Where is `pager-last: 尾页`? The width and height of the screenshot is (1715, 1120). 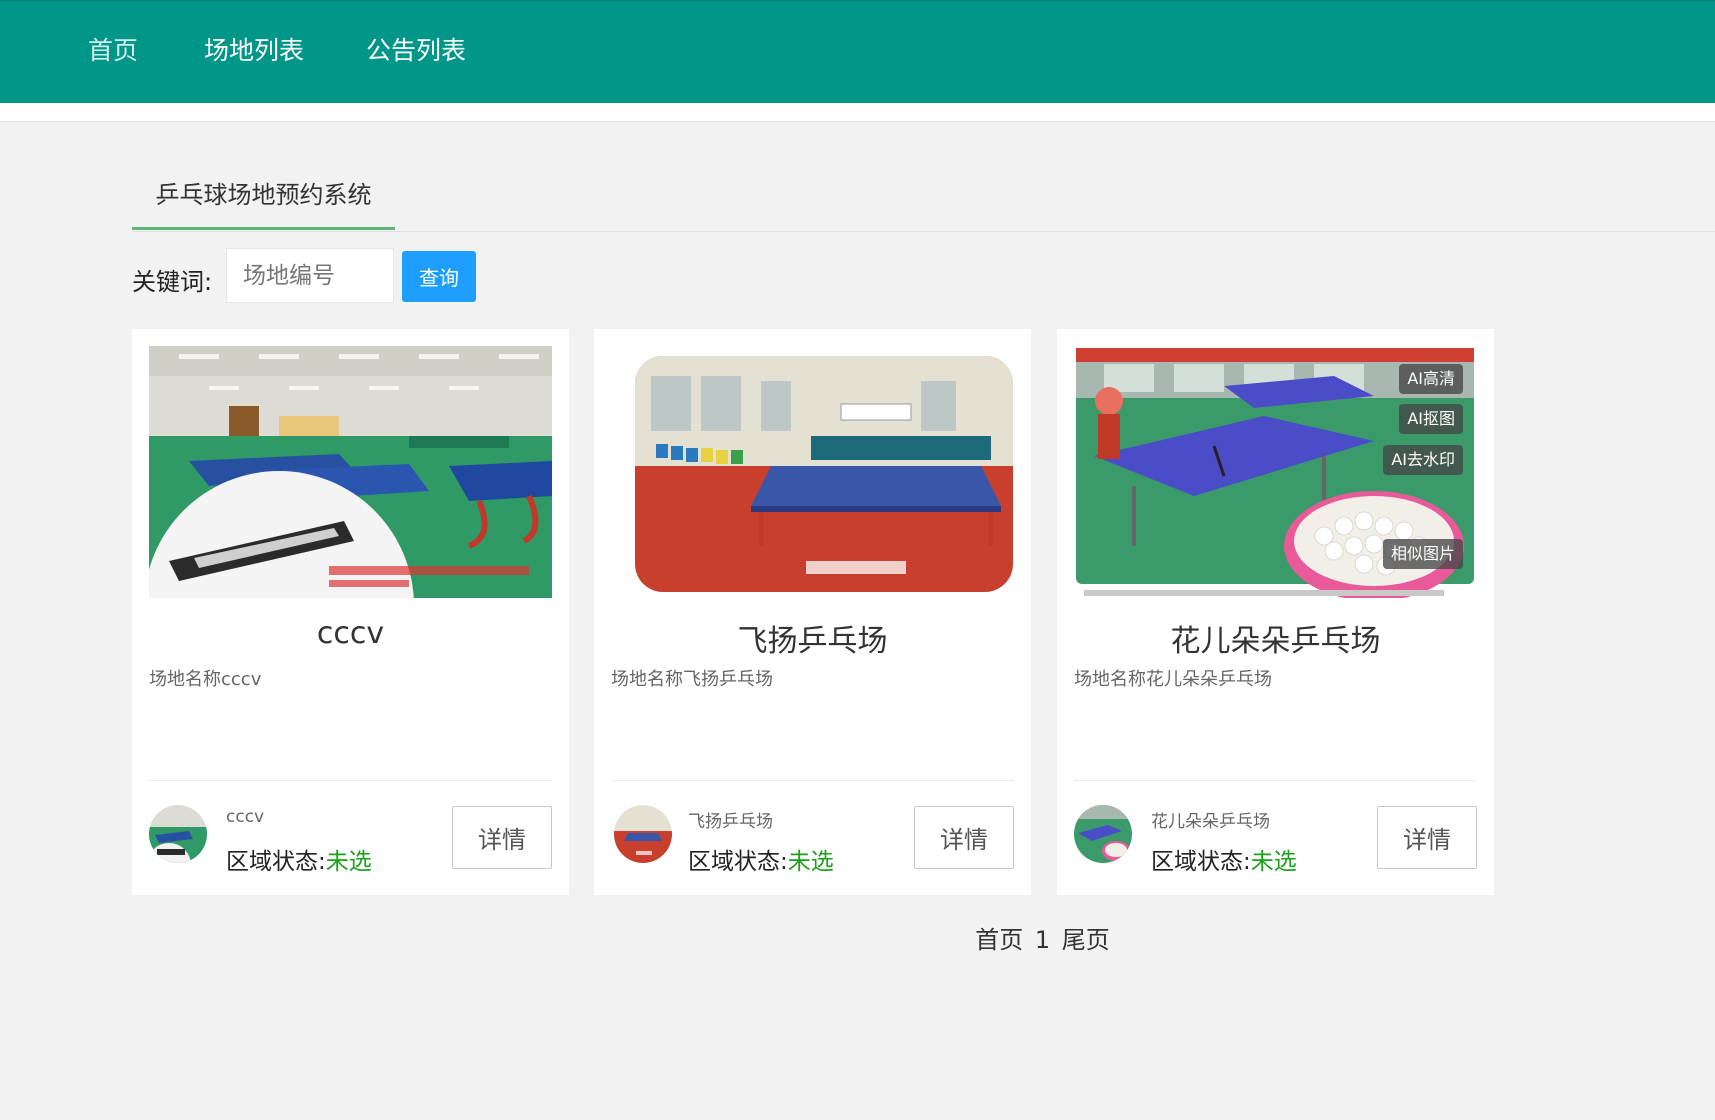
pager-last: 尾页 is located at coordinates (1086, 940).